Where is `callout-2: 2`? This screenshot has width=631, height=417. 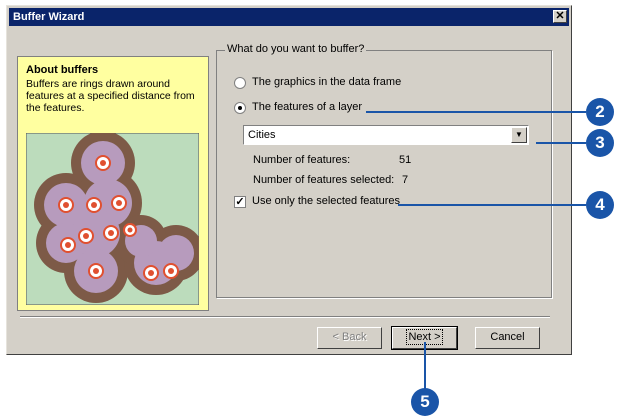 callout-2: 2 is located at coordinates (600, 112).